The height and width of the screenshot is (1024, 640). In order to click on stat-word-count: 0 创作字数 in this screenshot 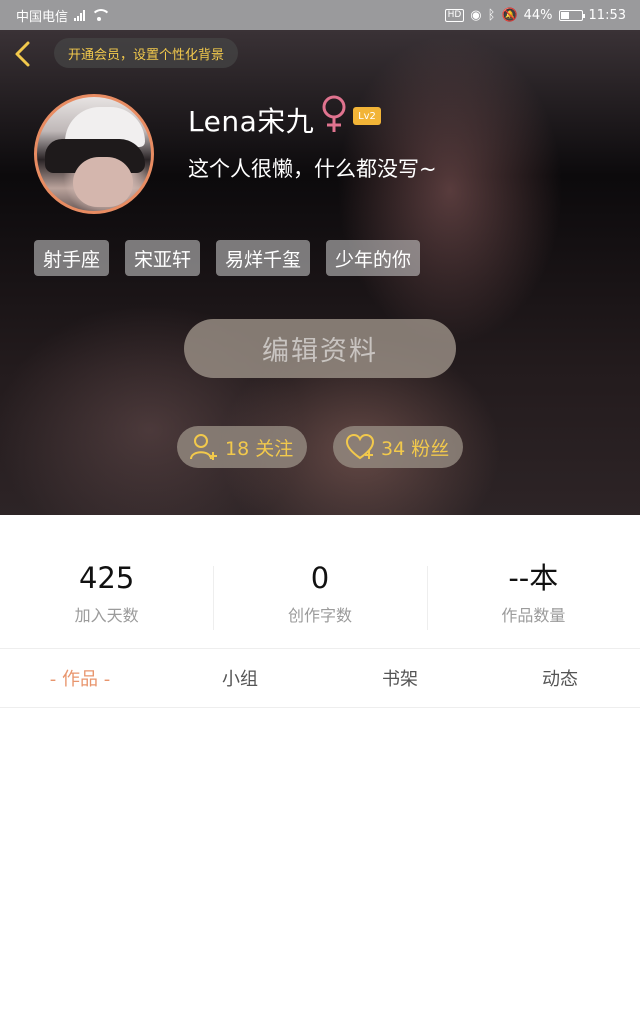, I will do `click(319, 596)`.